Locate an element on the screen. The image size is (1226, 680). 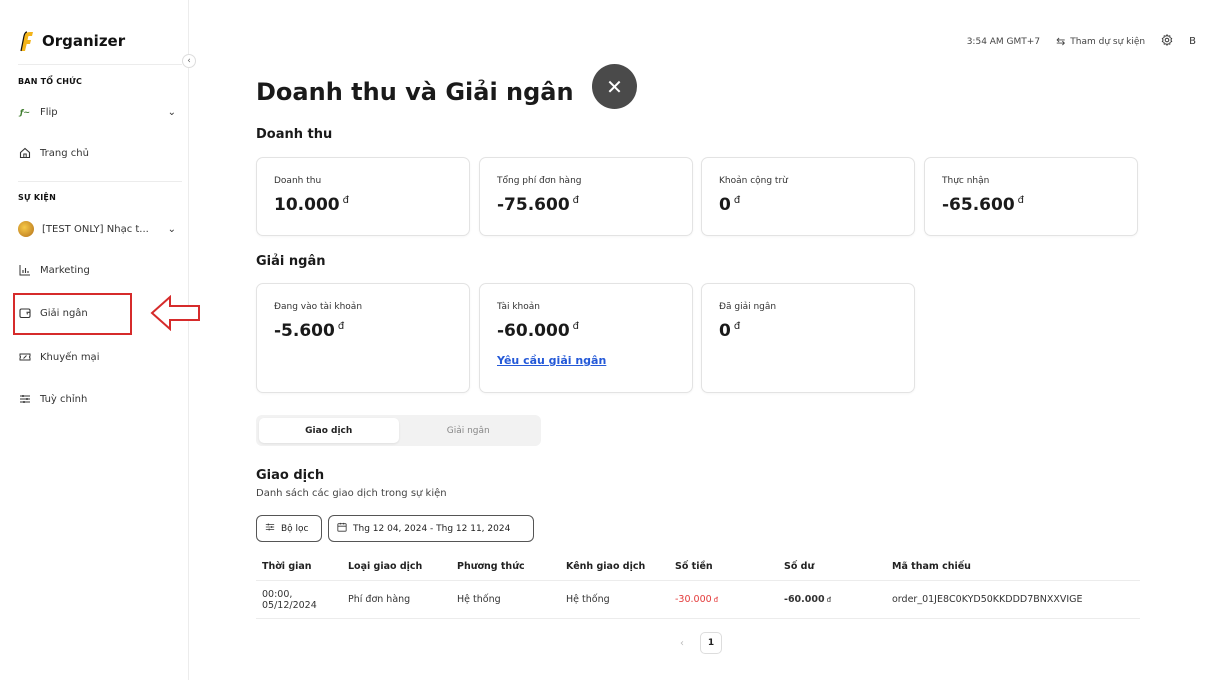
request-payout-link: Yêu cầu giải ngân is located at coordinates (551, 360).